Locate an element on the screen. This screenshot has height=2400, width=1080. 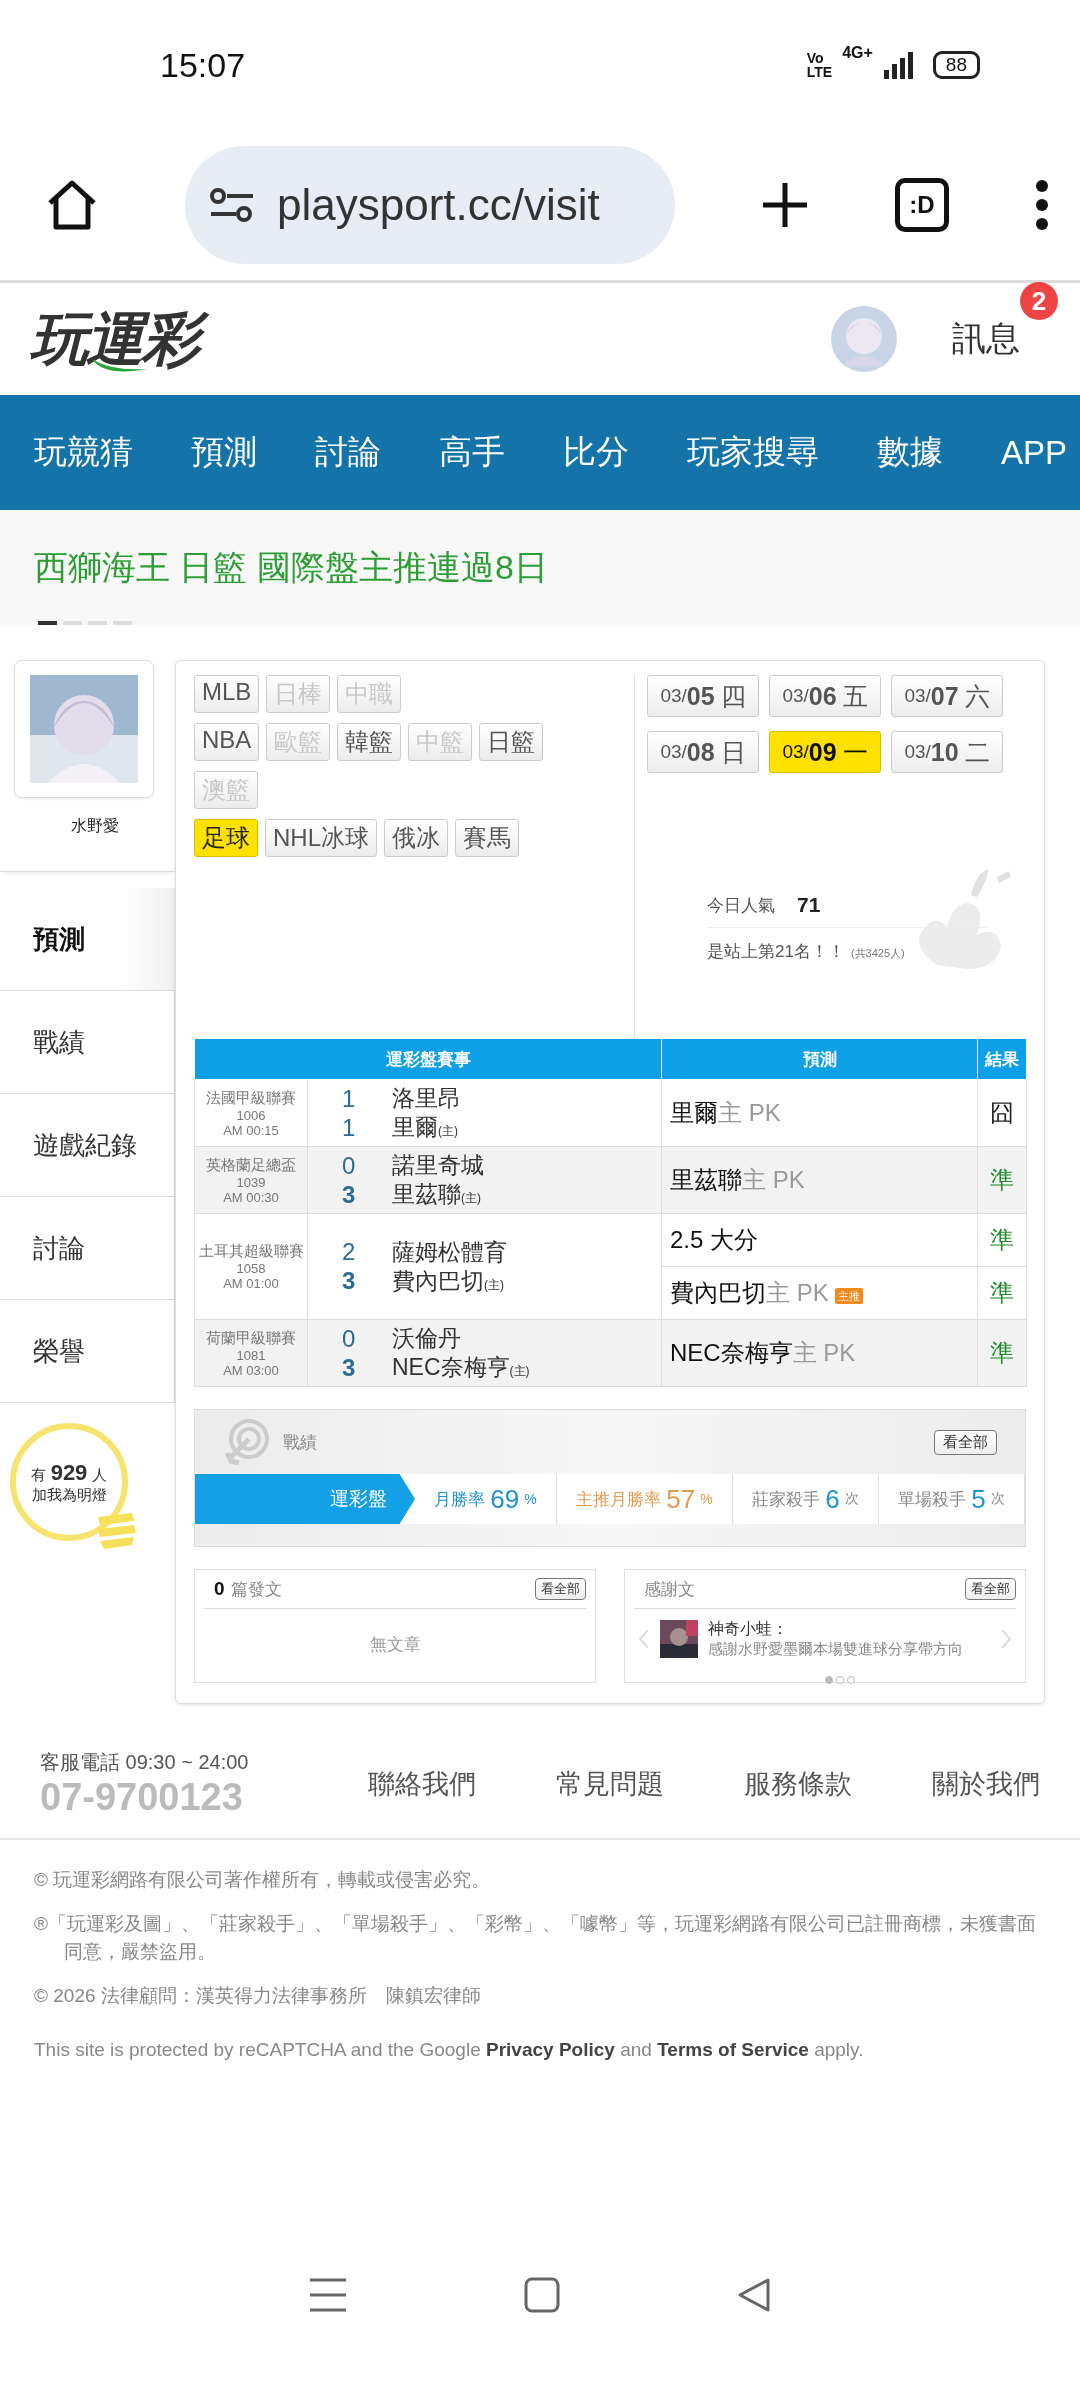
network-label: 4G+ is located at coordinates (857, 53).